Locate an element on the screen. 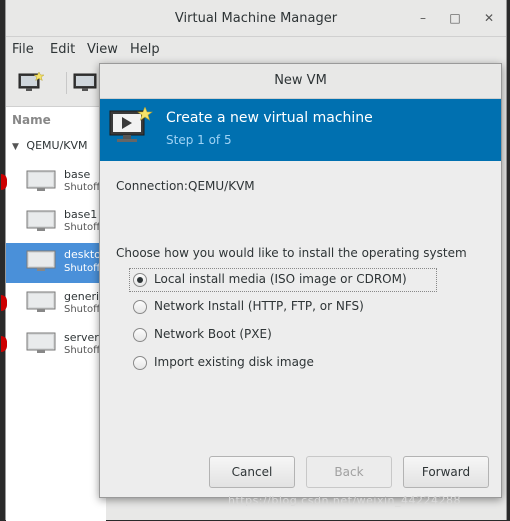  banner-step: Step 1 of 5 is located at coordinates (199, 140).